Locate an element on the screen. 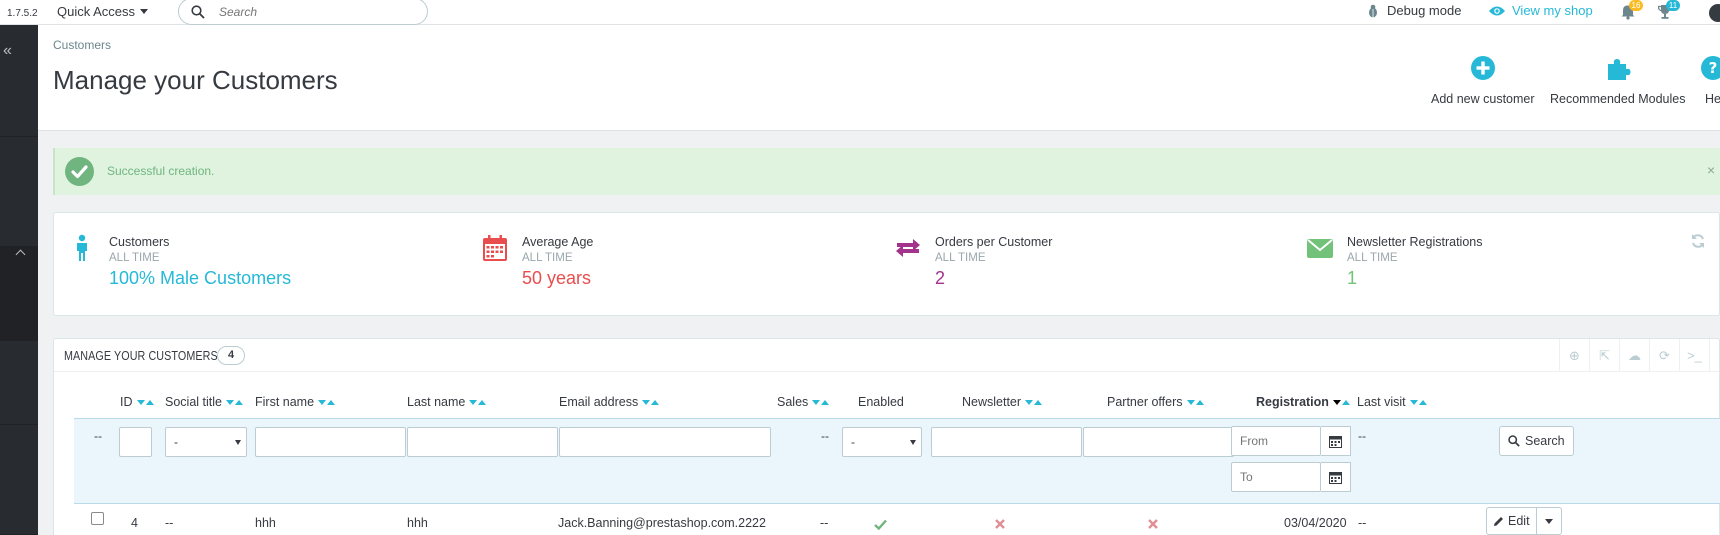  column-last-visit: Last visit is located at coordinates (1392, 402).